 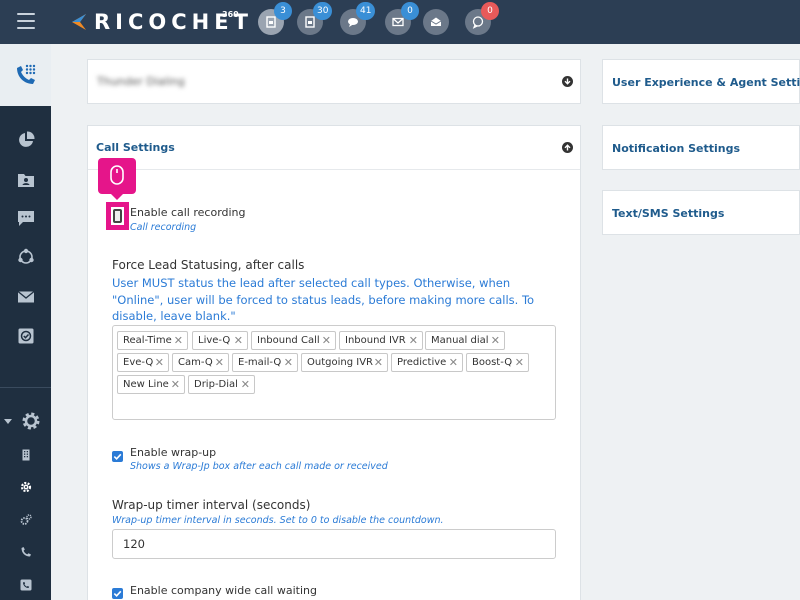 I want to click on wrapup-timer-heading: Wrap-up timer interval (seconds), so click(x=211, y=505).